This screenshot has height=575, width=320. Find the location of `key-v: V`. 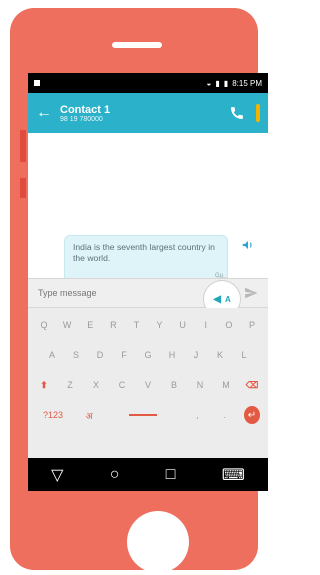

key-v: V is located at coordinates (148, 385).